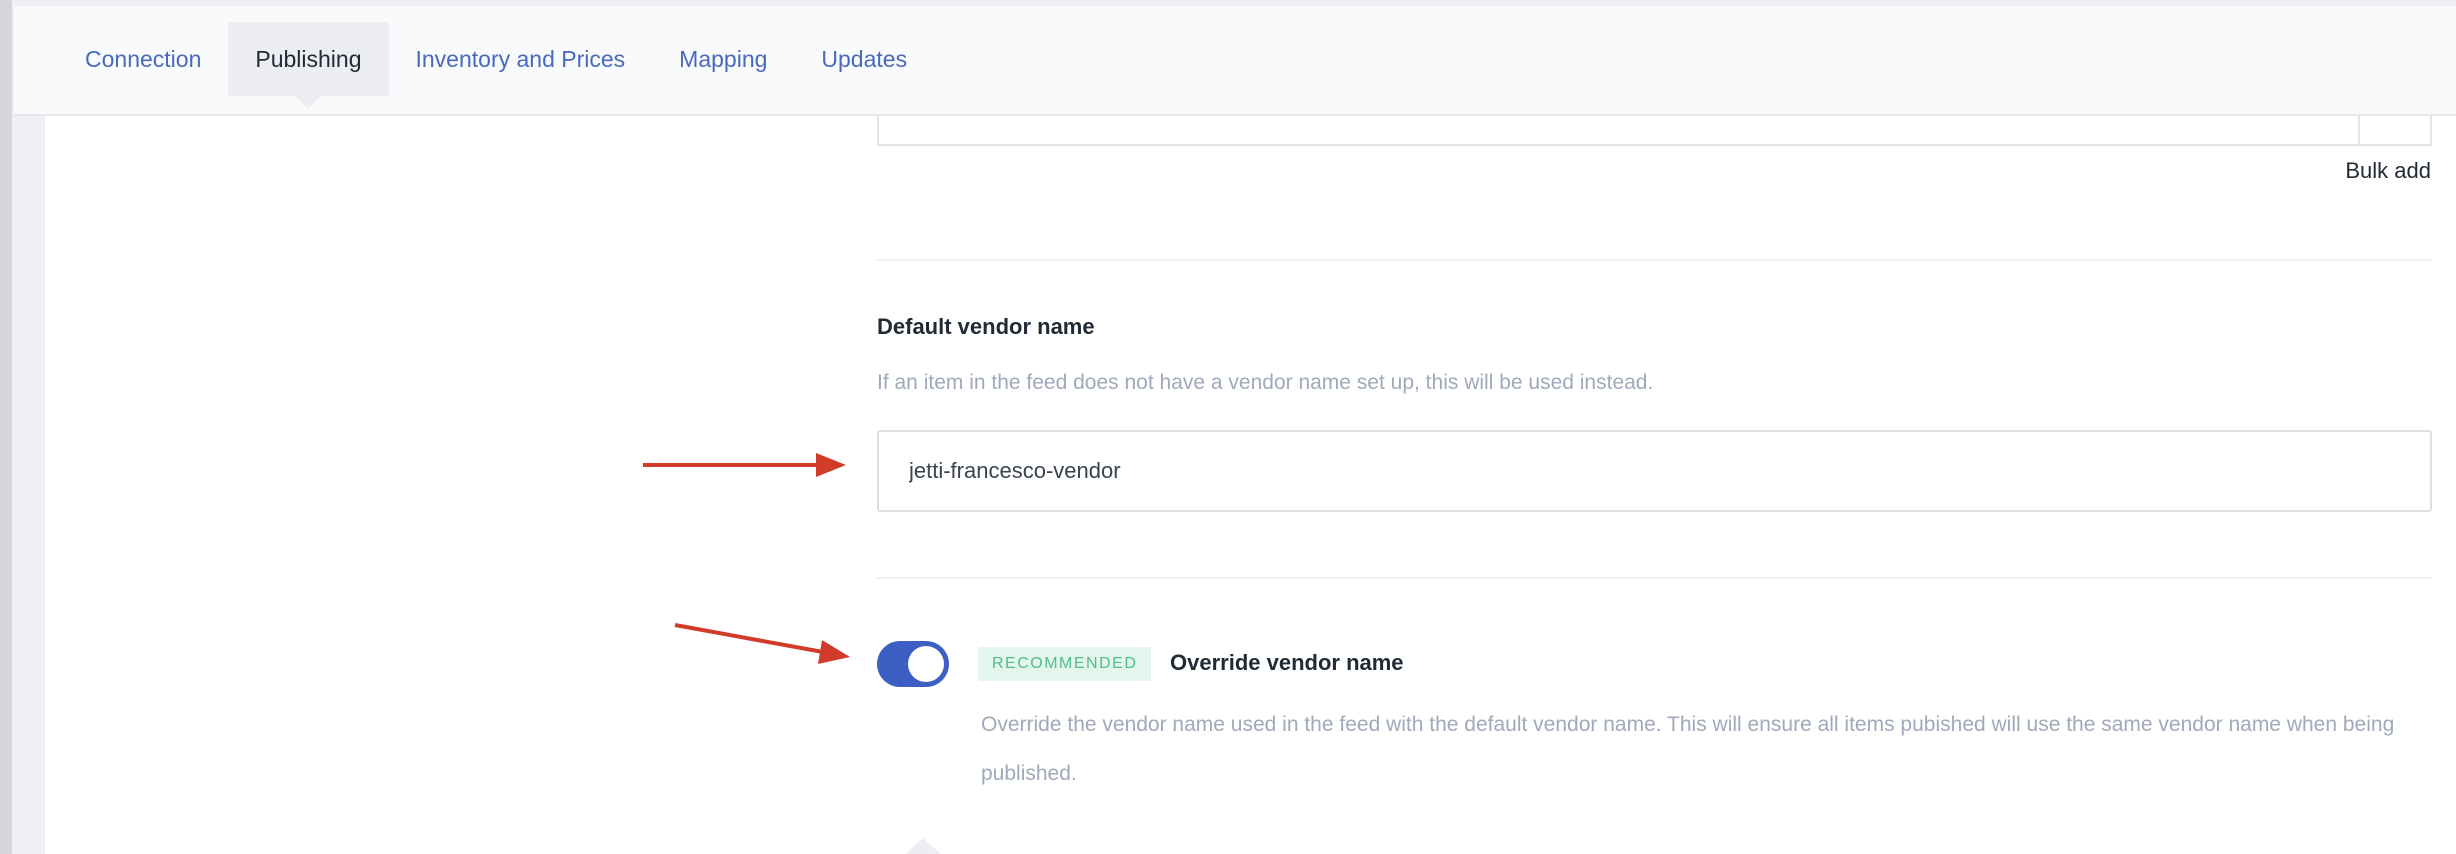 This screenshot has height=854, width=2456. What do you see at coordinates (521, 59) in the screenshot?
I see `tab-inventory-and-prices: Inventory and Prices` at bounding box center [521, 59].